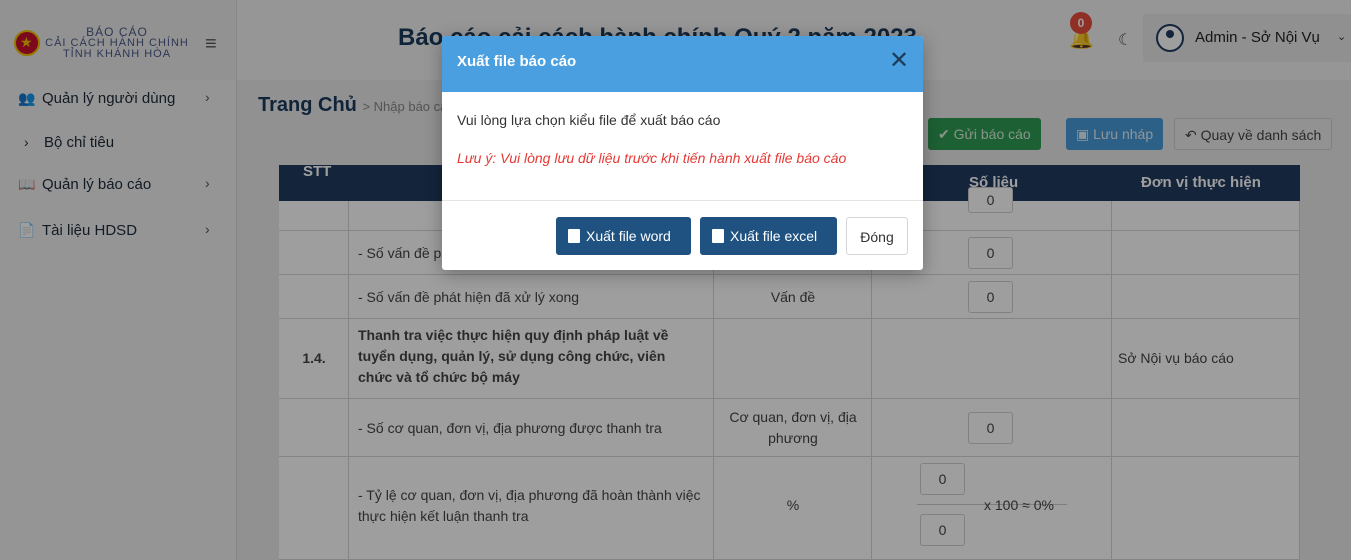 The width and height of the screenshot is (1351, 560). I want to click on excel-file-icon: X, so click(718, 241).